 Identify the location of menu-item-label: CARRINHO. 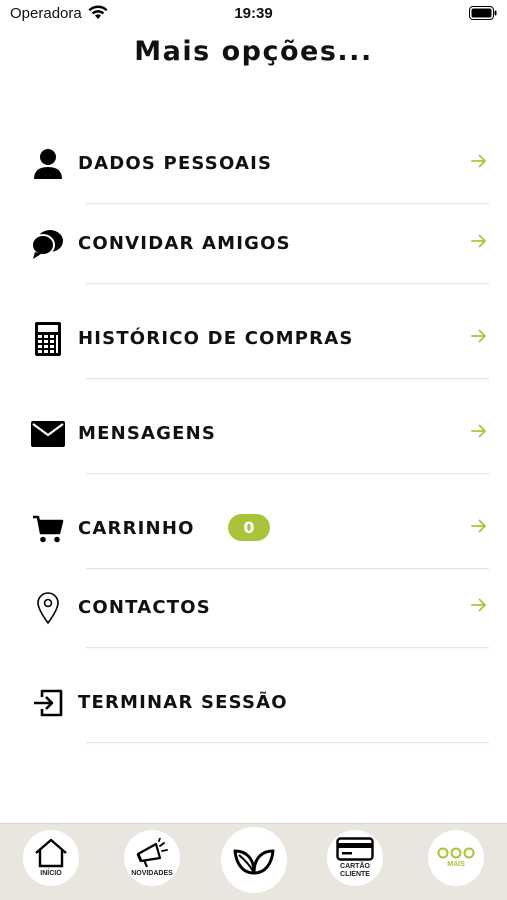
(136, 528).